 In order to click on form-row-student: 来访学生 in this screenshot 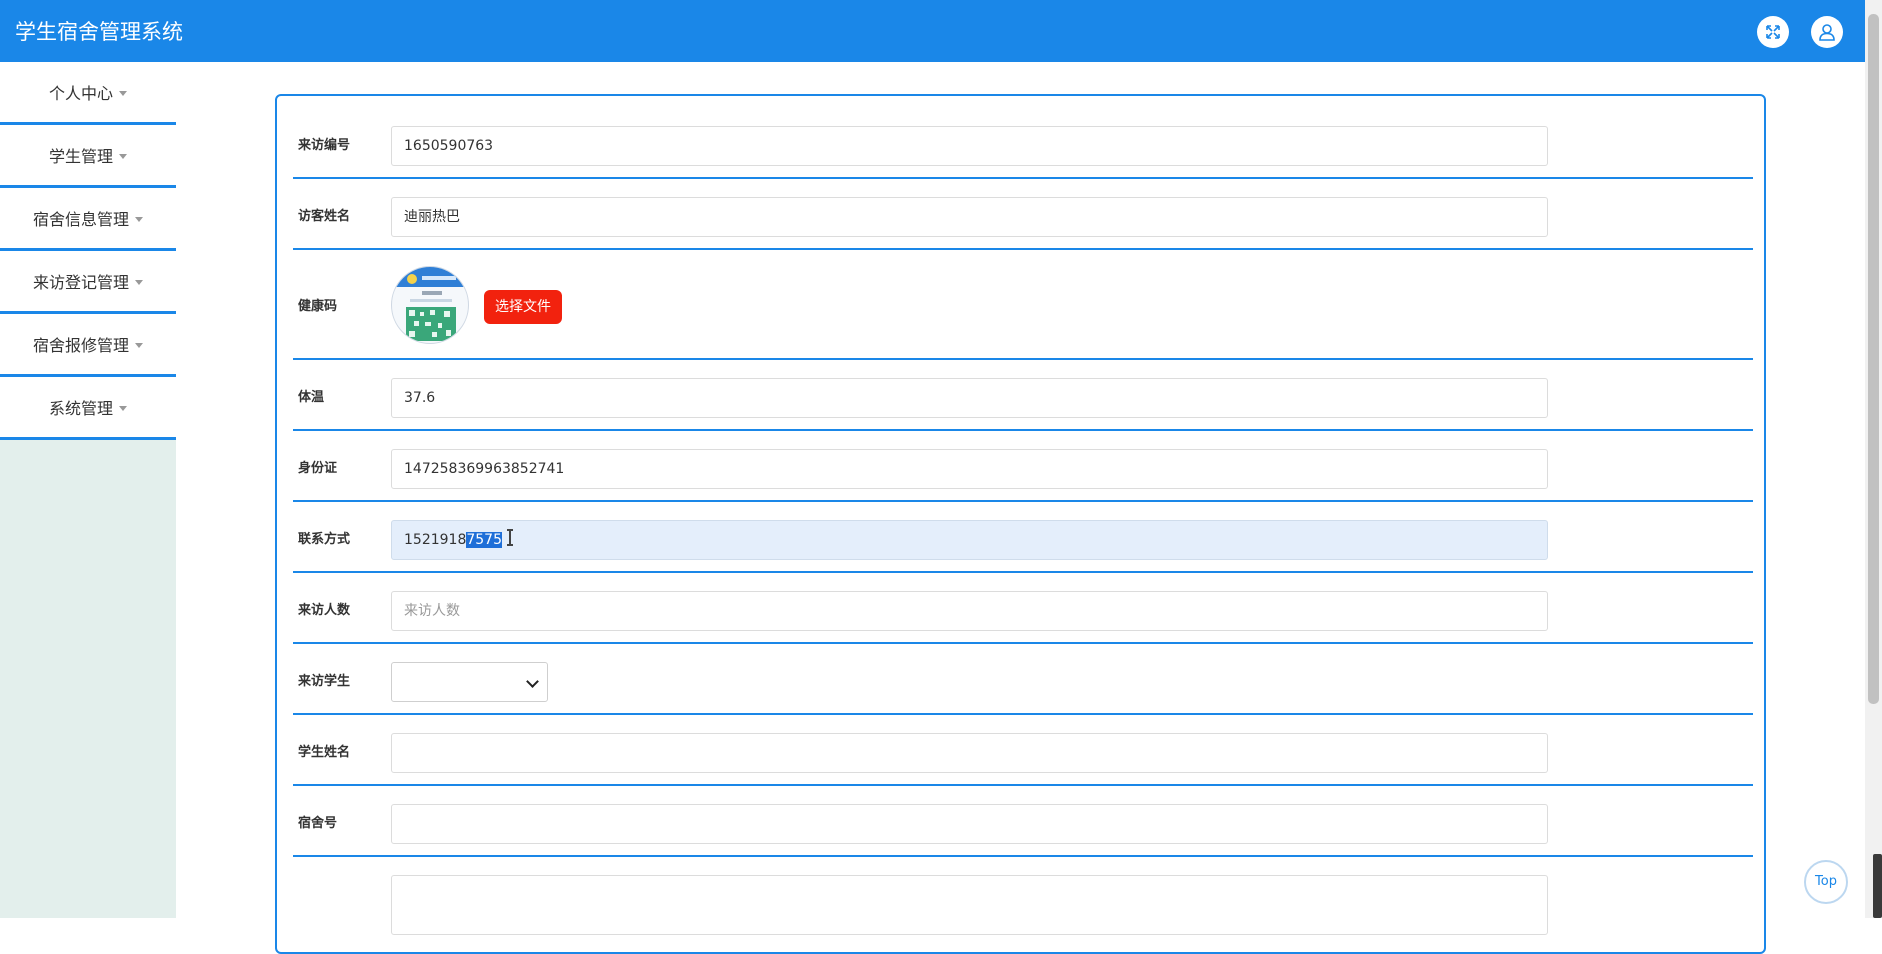, I will do `click(1023, 679)`.